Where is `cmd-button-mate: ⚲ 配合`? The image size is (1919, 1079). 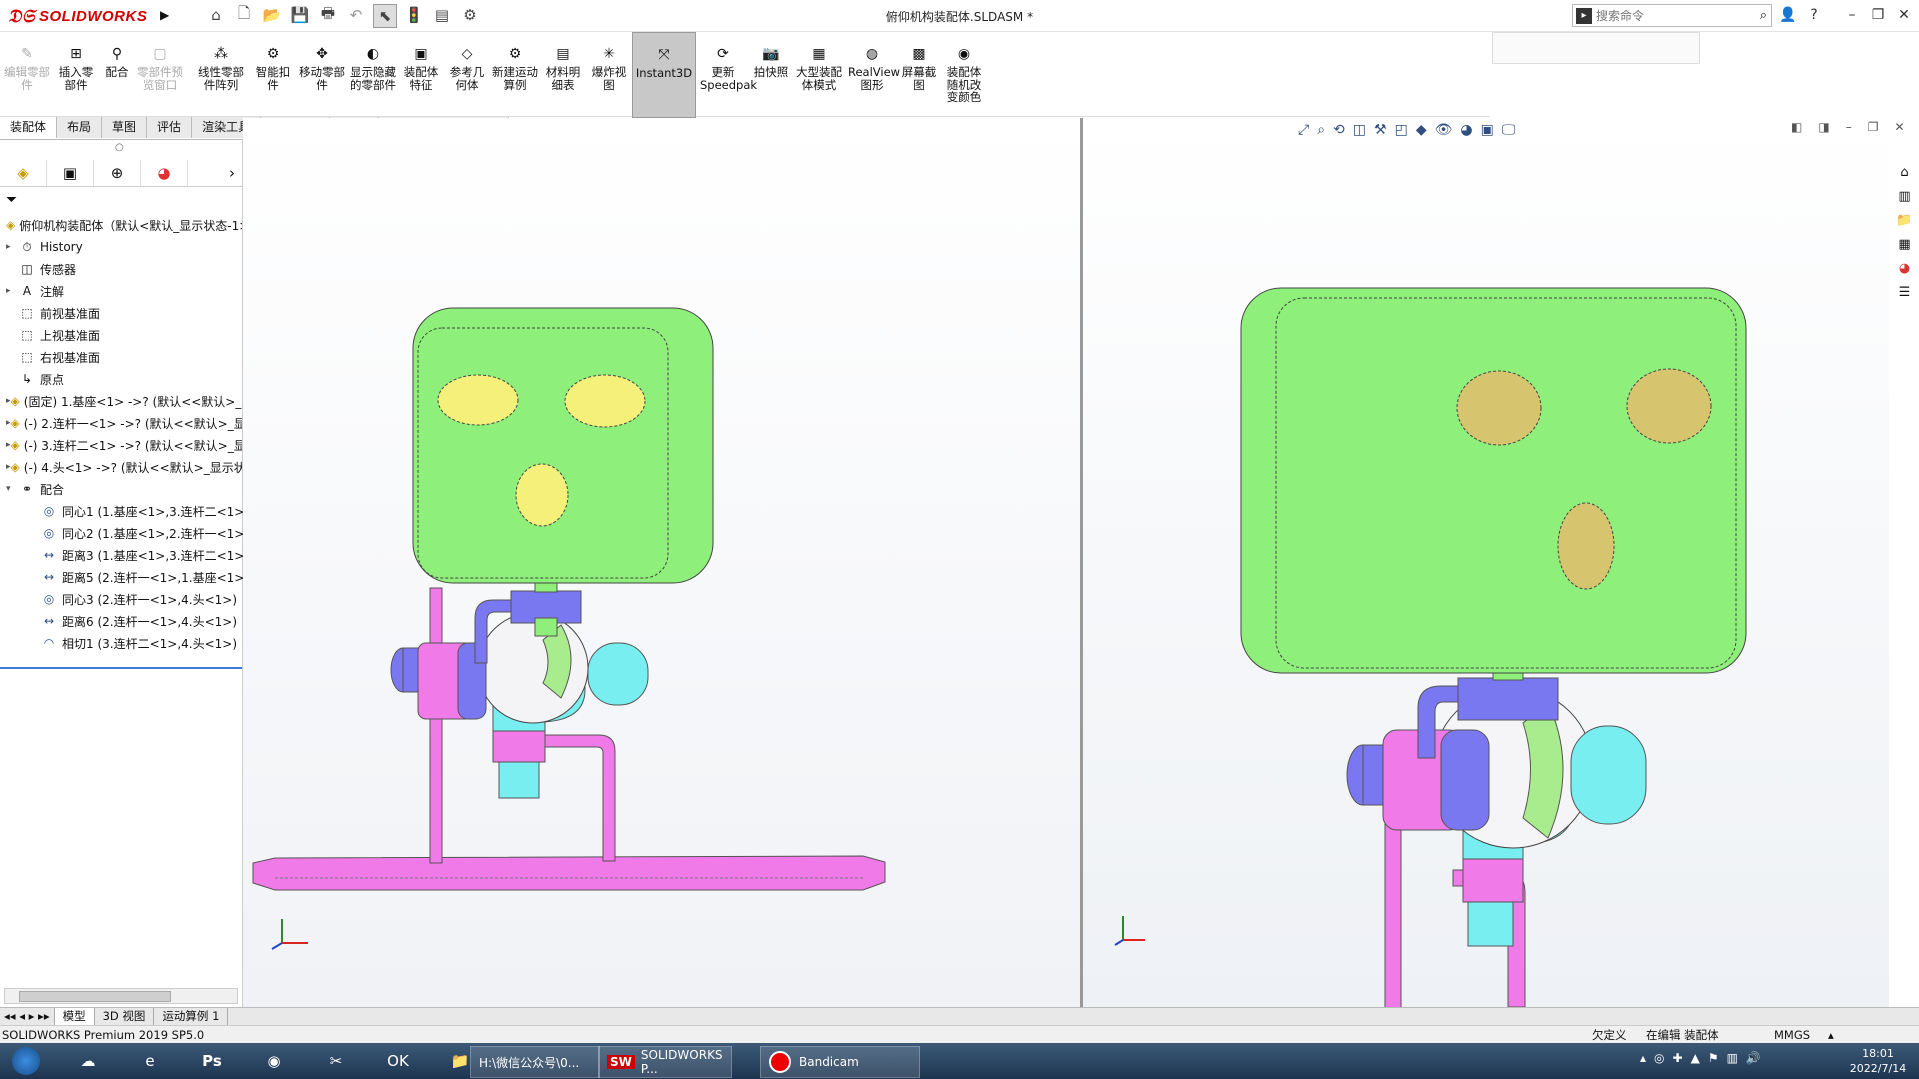 cmd-button-mate: ⚲ 配合 is located at coordinates (117, 74).